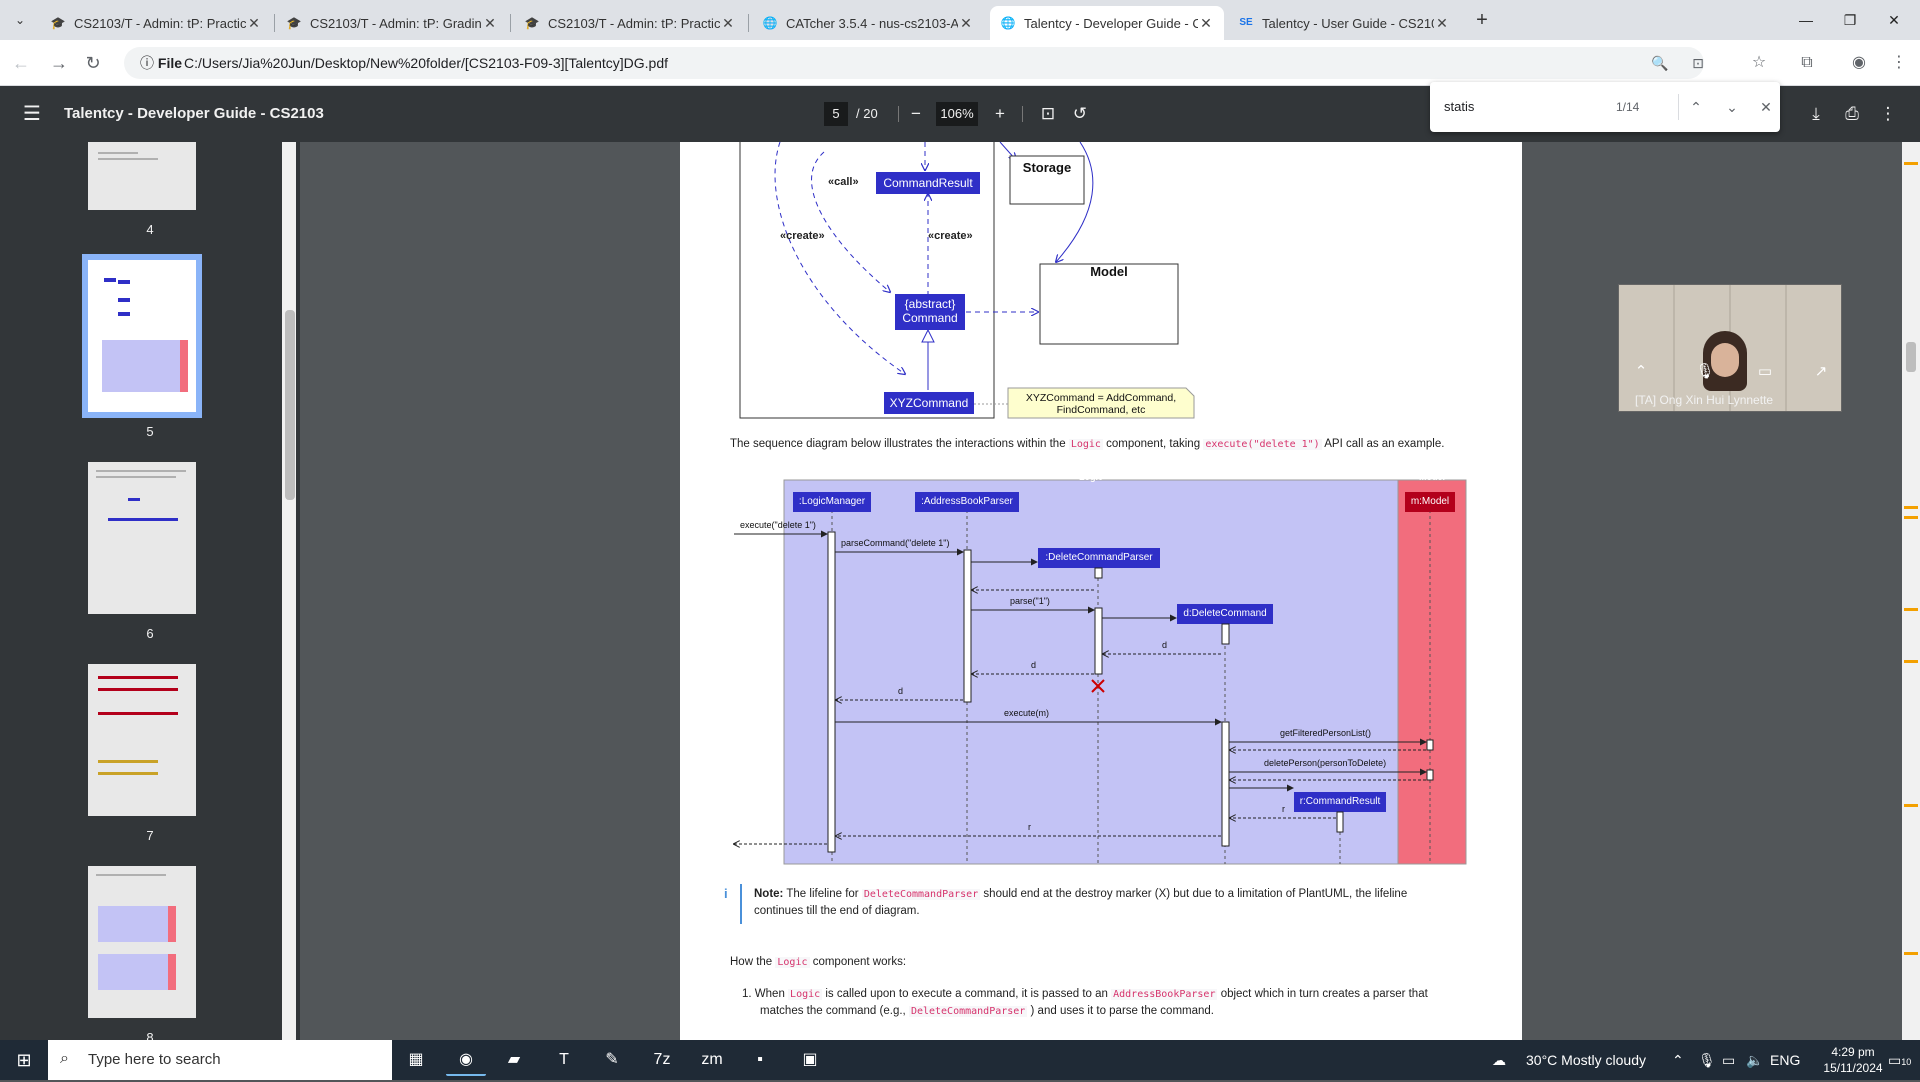 The width and height of the screenshot is (1920, 1082). I want to click on clock-date: 15/11/2024, so click(1853, 1068).